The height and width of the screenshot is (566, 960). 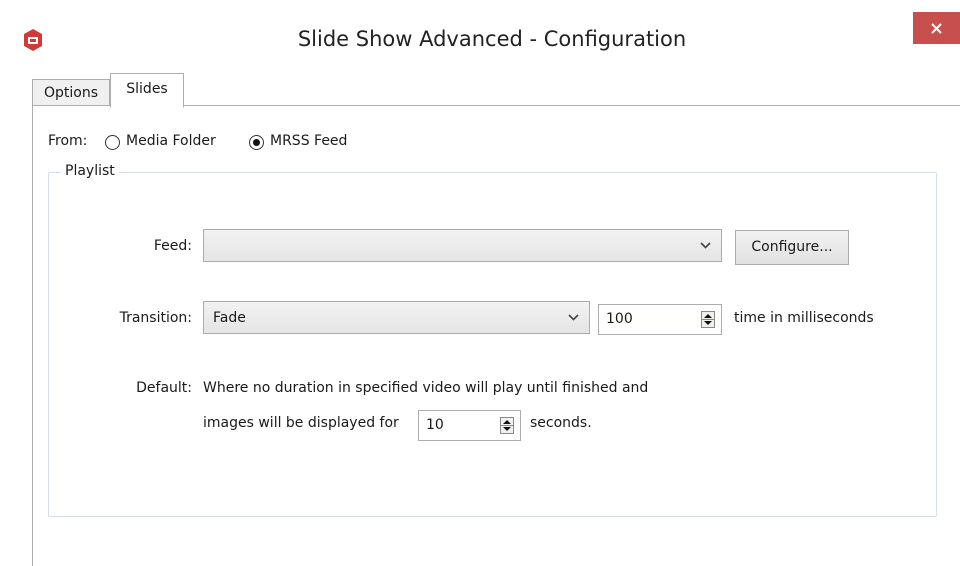 I want to click on close-button, so click(x=936, y=28).